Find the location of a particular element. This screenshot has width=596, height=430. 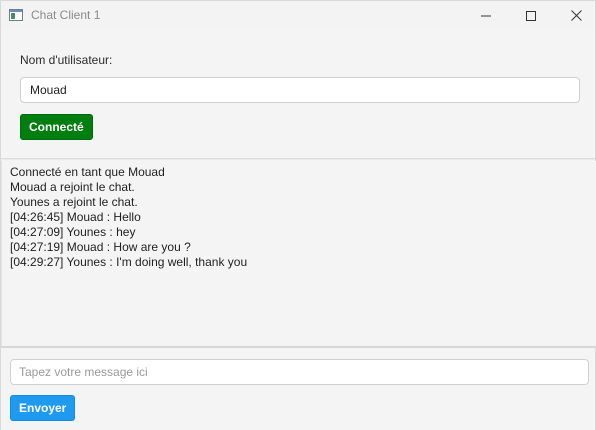

divider is located at coordinates (298, 159).